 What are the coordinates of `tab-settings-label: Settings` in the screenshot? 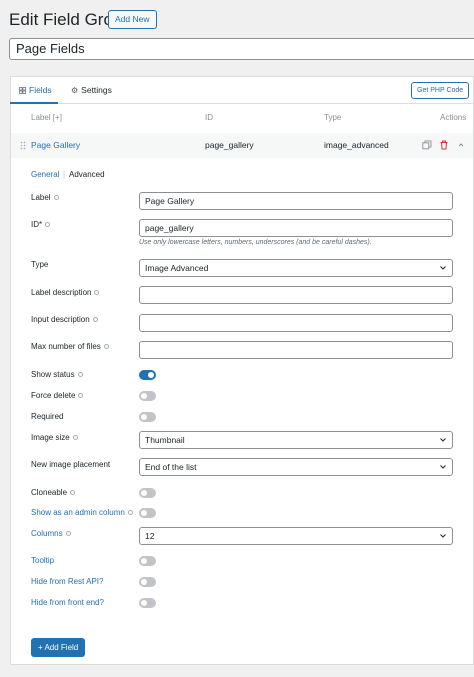 It's located at (96, 90).